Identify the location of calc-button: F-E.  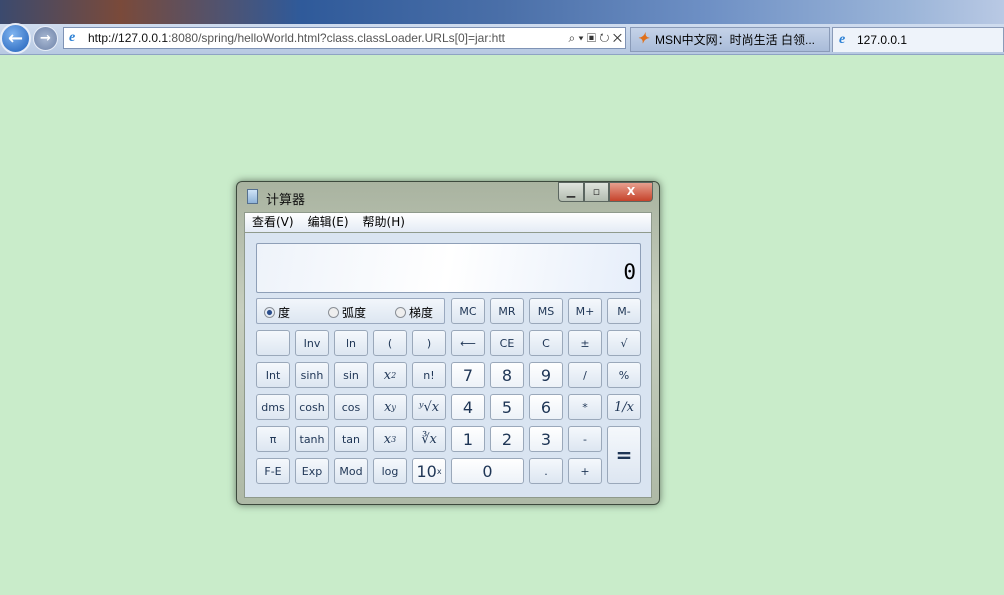
(273, 471).